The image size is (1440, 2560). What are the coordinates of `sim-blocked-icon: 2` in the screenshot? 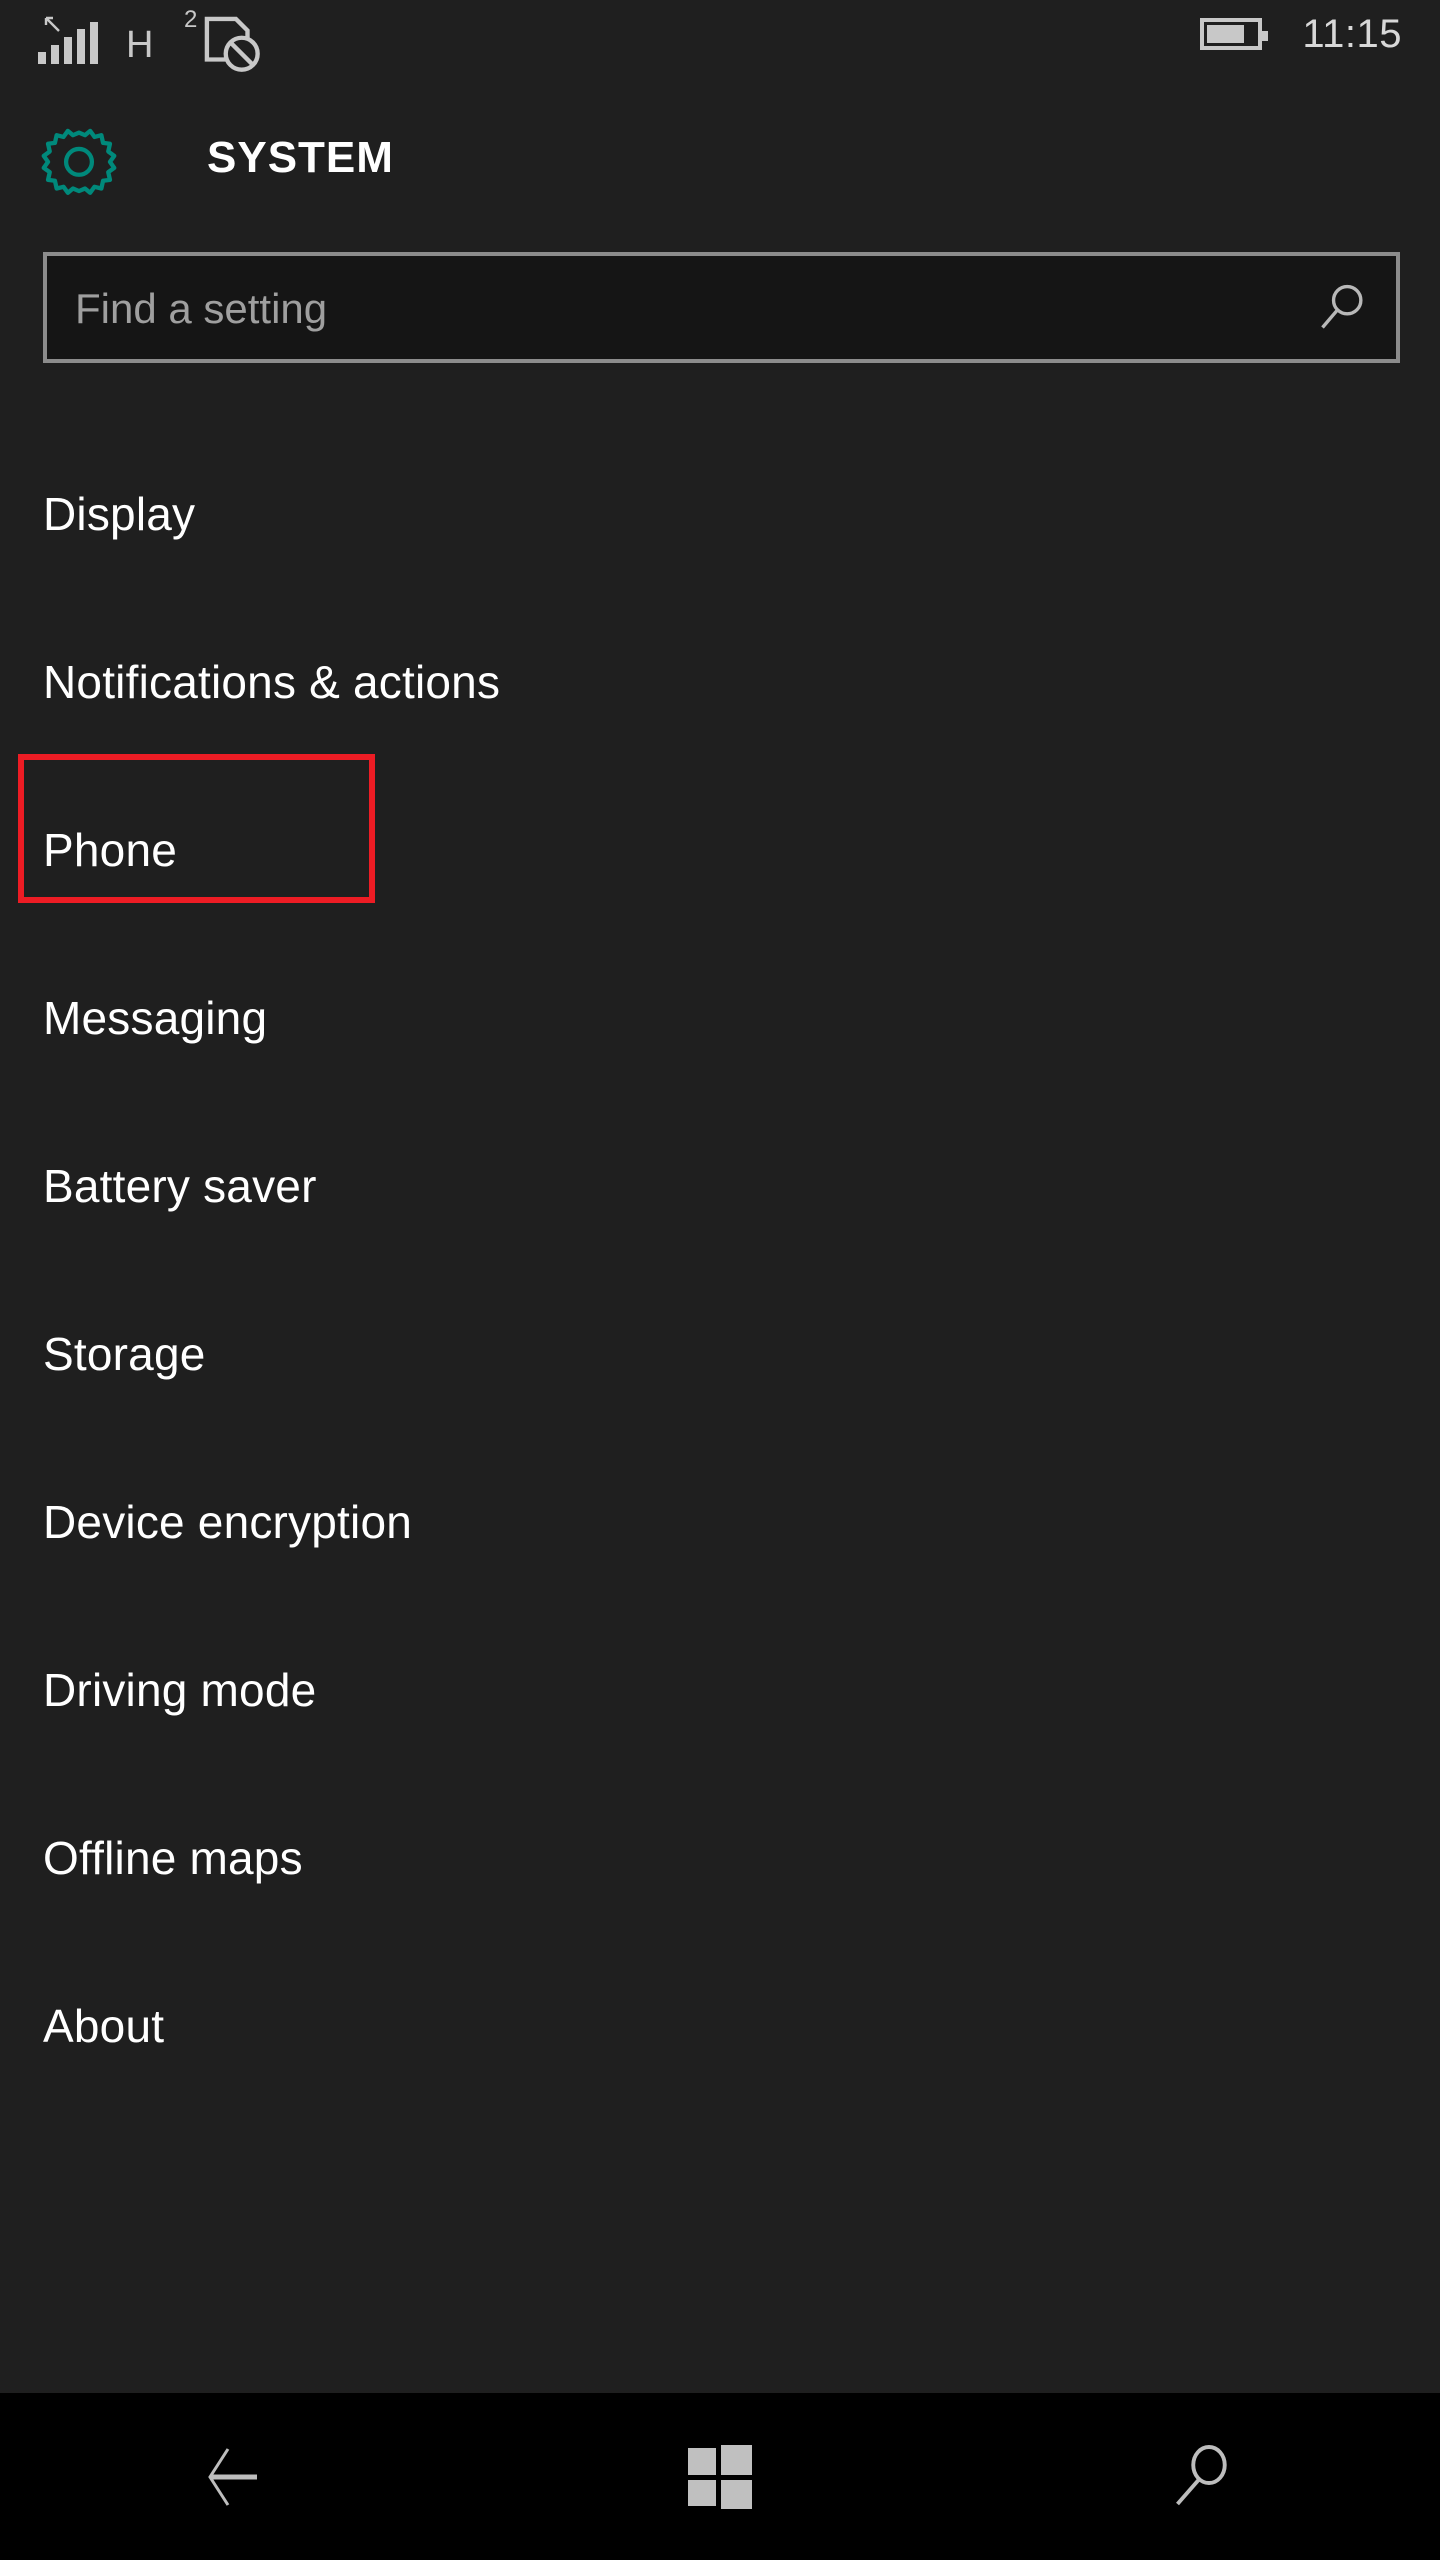 It's located at (221, 39).